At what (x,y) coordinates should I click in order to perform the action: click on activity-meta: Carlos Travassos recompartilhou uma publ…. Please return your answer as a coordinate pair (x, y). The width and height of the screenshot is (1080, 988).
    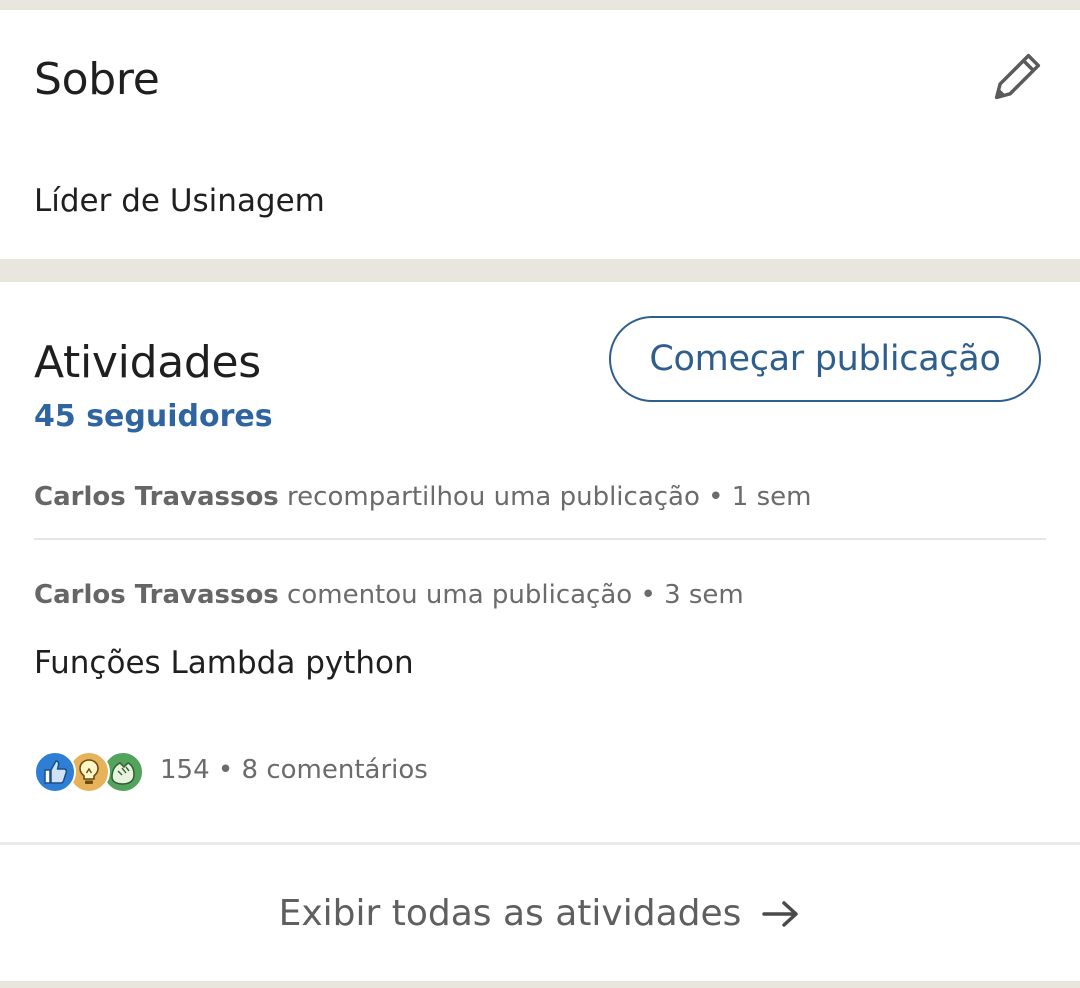
    Looking at the image, I should click on (422, 497).